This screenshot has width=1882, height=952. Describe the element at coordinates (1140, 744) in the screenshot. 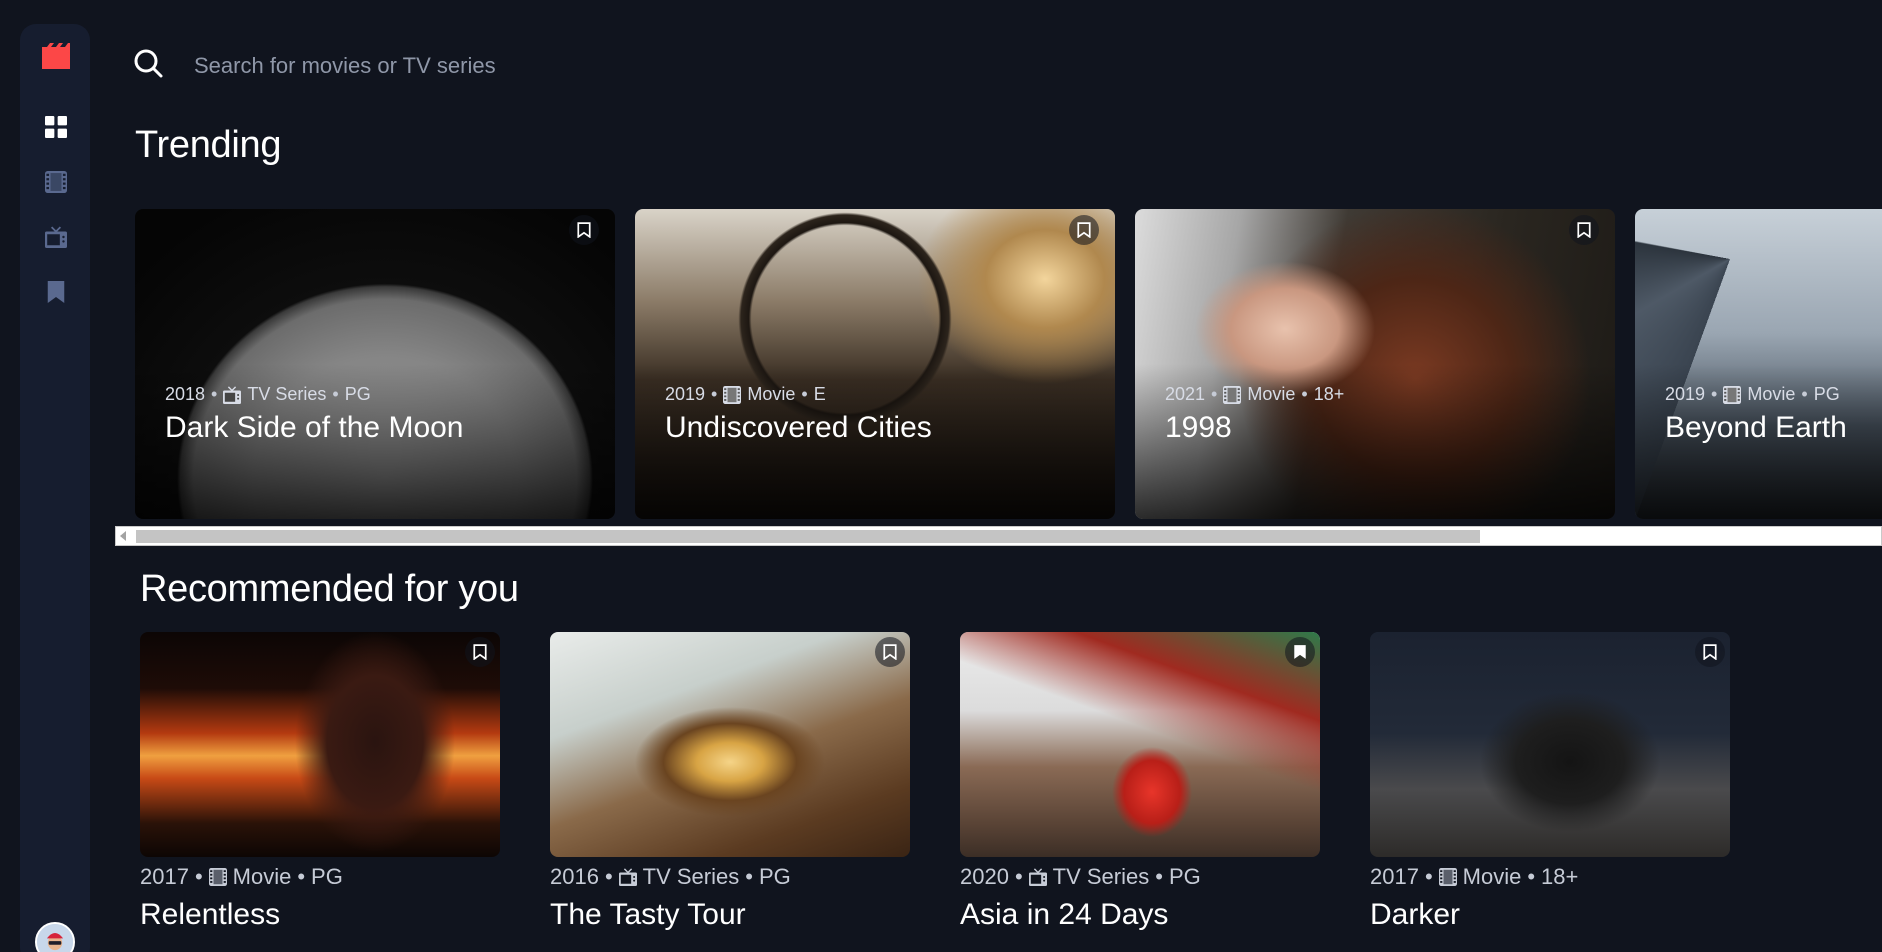

I see `temple-image` at that location.